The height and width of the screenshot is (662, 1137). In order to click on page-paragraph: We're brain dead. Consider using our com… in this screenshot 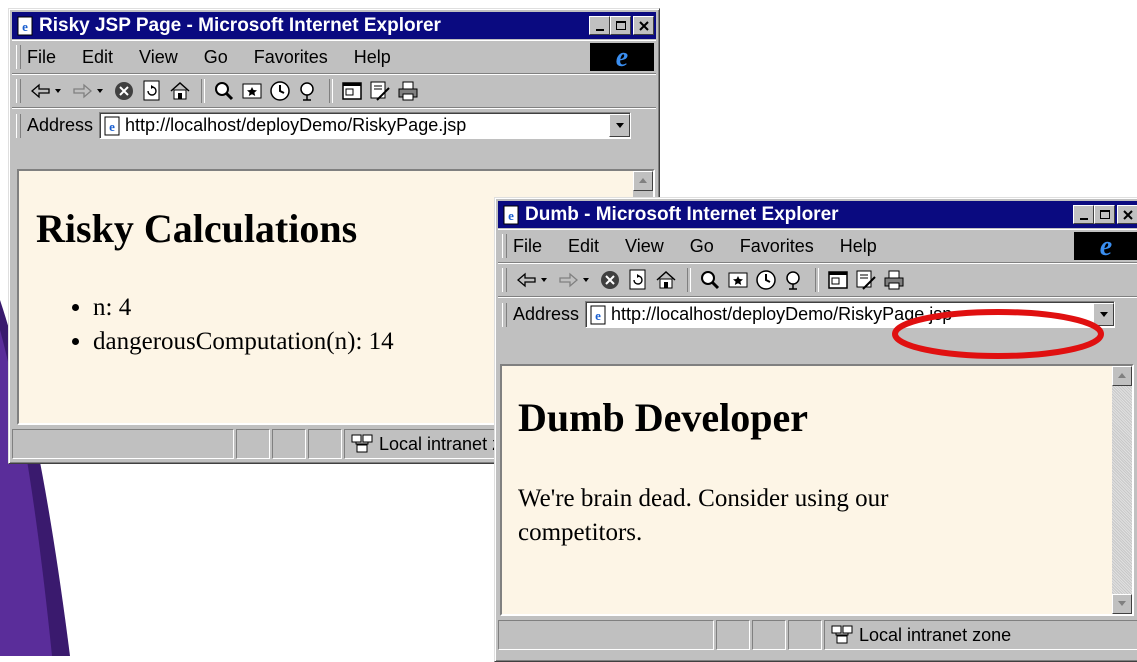, I will do `click(703, 515)`.